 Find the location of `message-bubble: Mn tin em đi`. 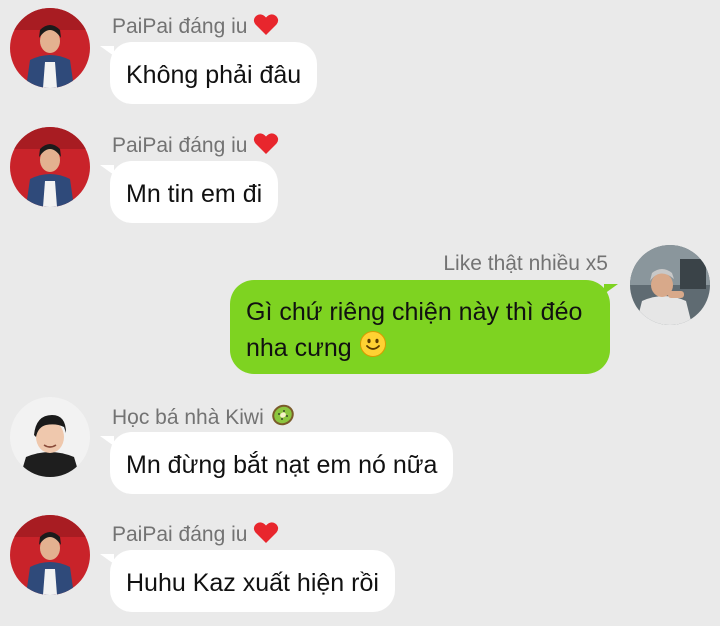

message-bubble: Mn tin em đi is located at coordinates (194, 192).